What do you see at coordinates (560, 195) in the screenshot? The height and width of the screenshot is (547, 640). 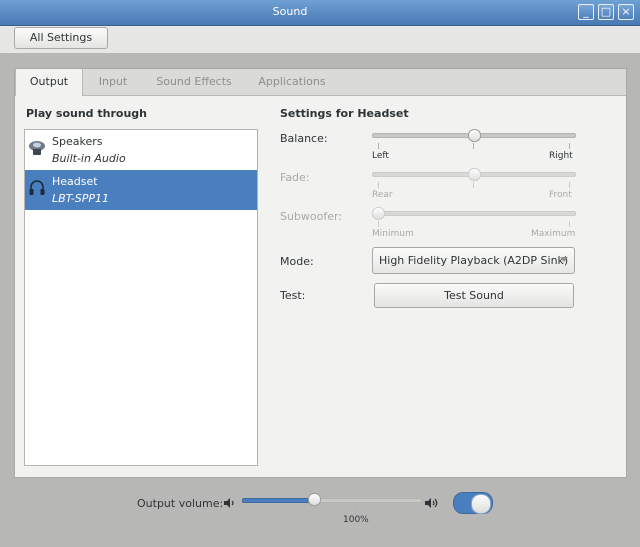 I see `fade-right-label: Front` at bounding box center [560, 195].